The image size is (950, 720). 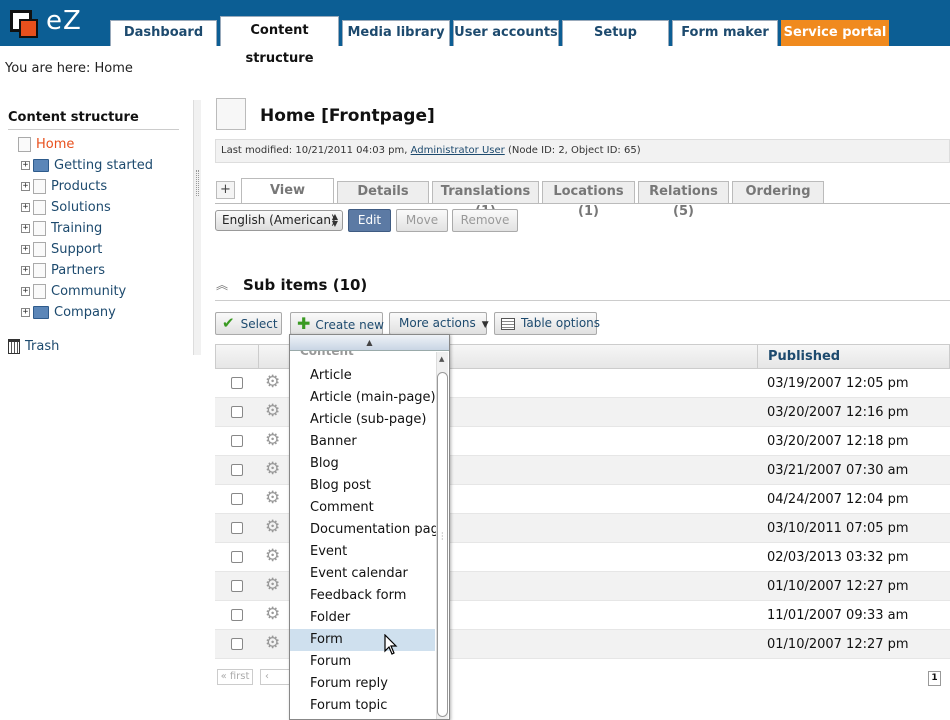 I want to click on pagination-page-1: 1, so click(x=934, y=678).